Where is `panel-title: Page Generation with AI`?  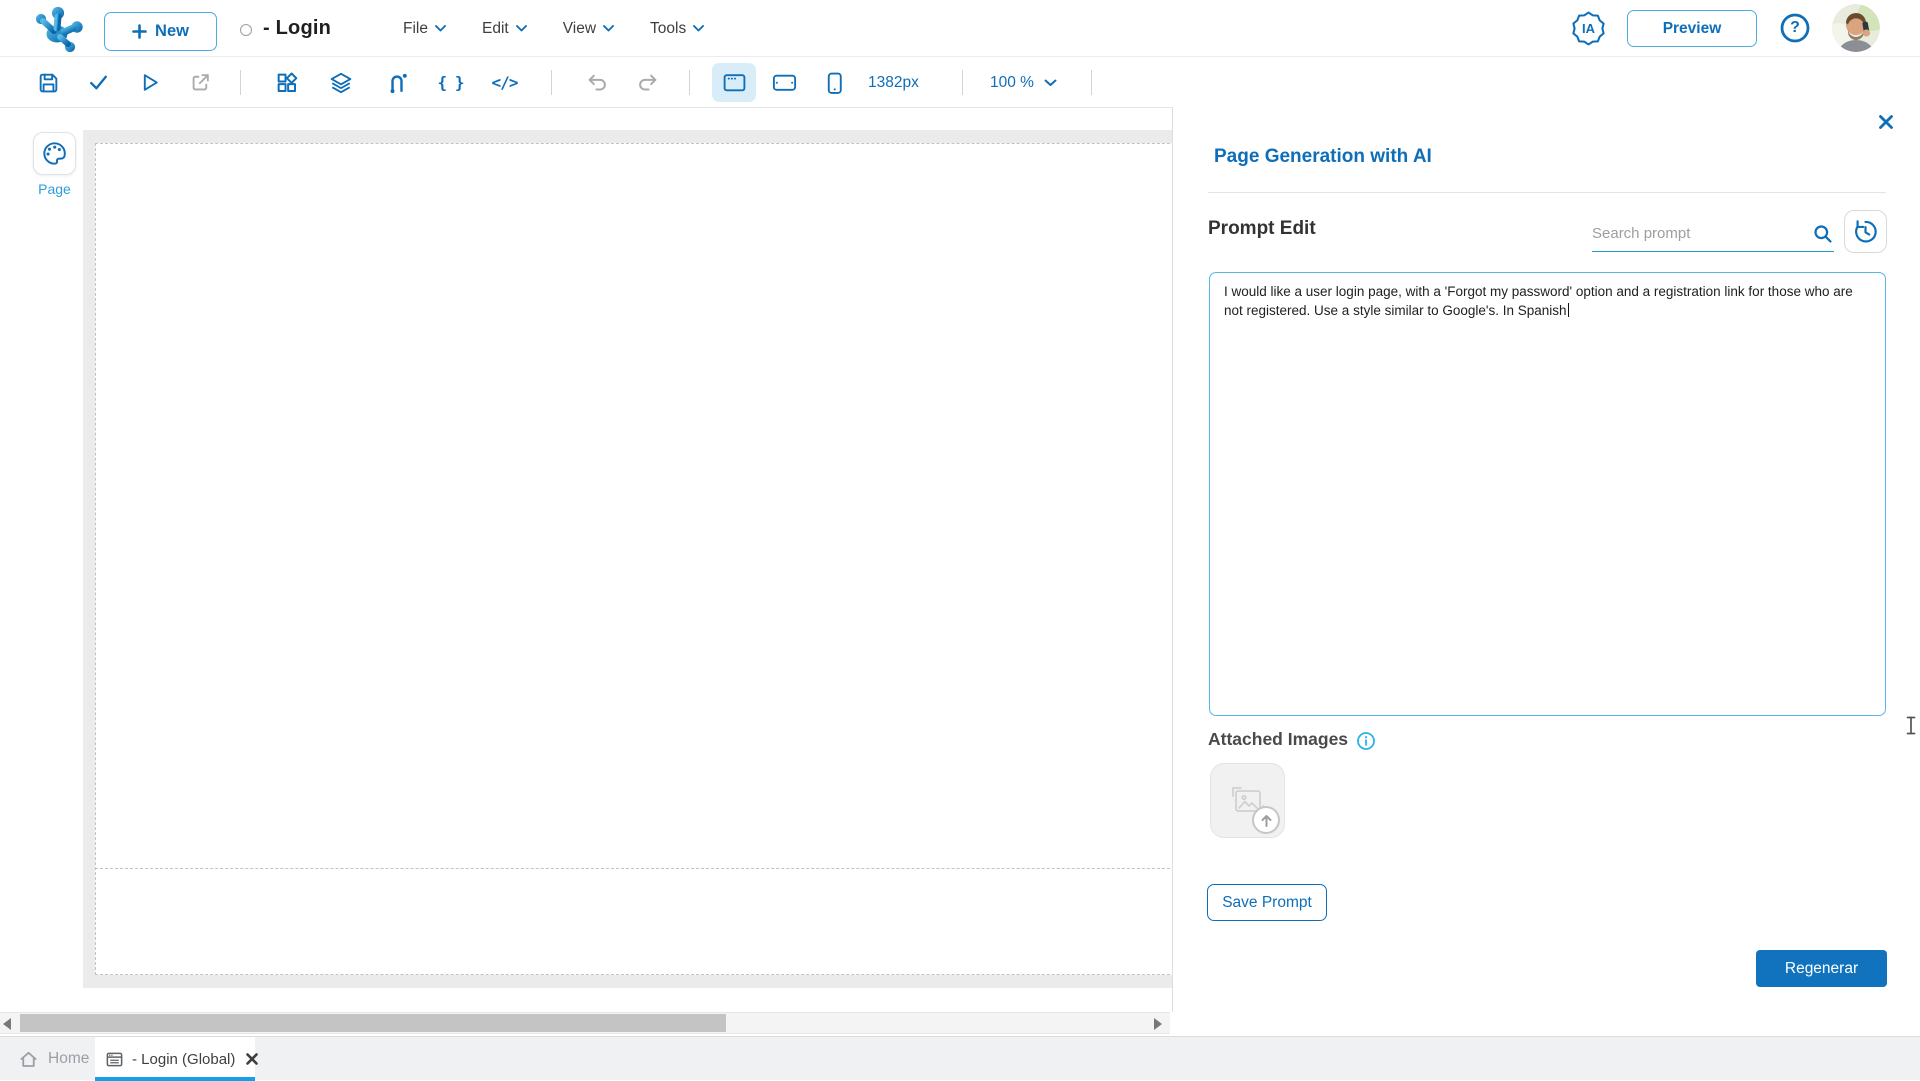 panel-title: Page Generation with AI is located at coordinates (1323, 156).